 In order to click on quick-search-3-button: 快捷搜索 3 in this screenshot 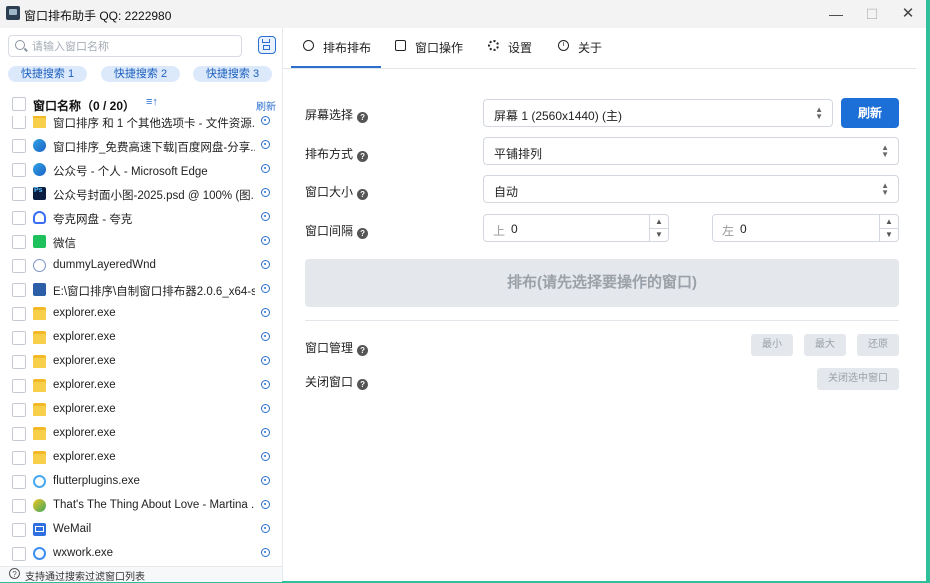, I will do `click(232, 74)`.